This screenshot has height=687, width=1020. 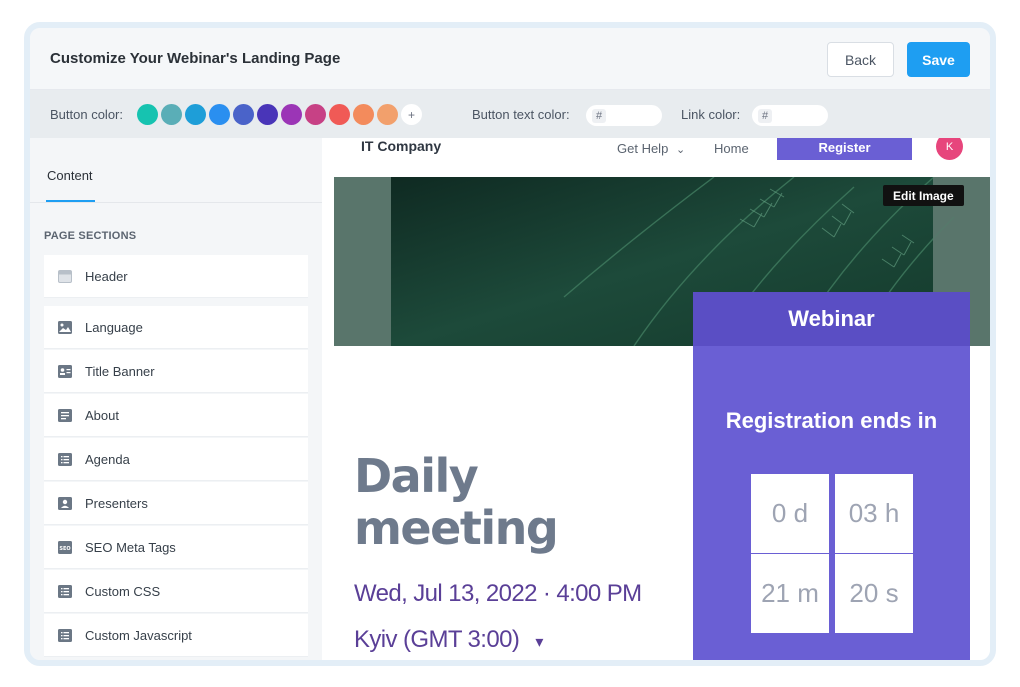 I want to click on section-item-label: Custom CSS, so click(x=123, y=591).